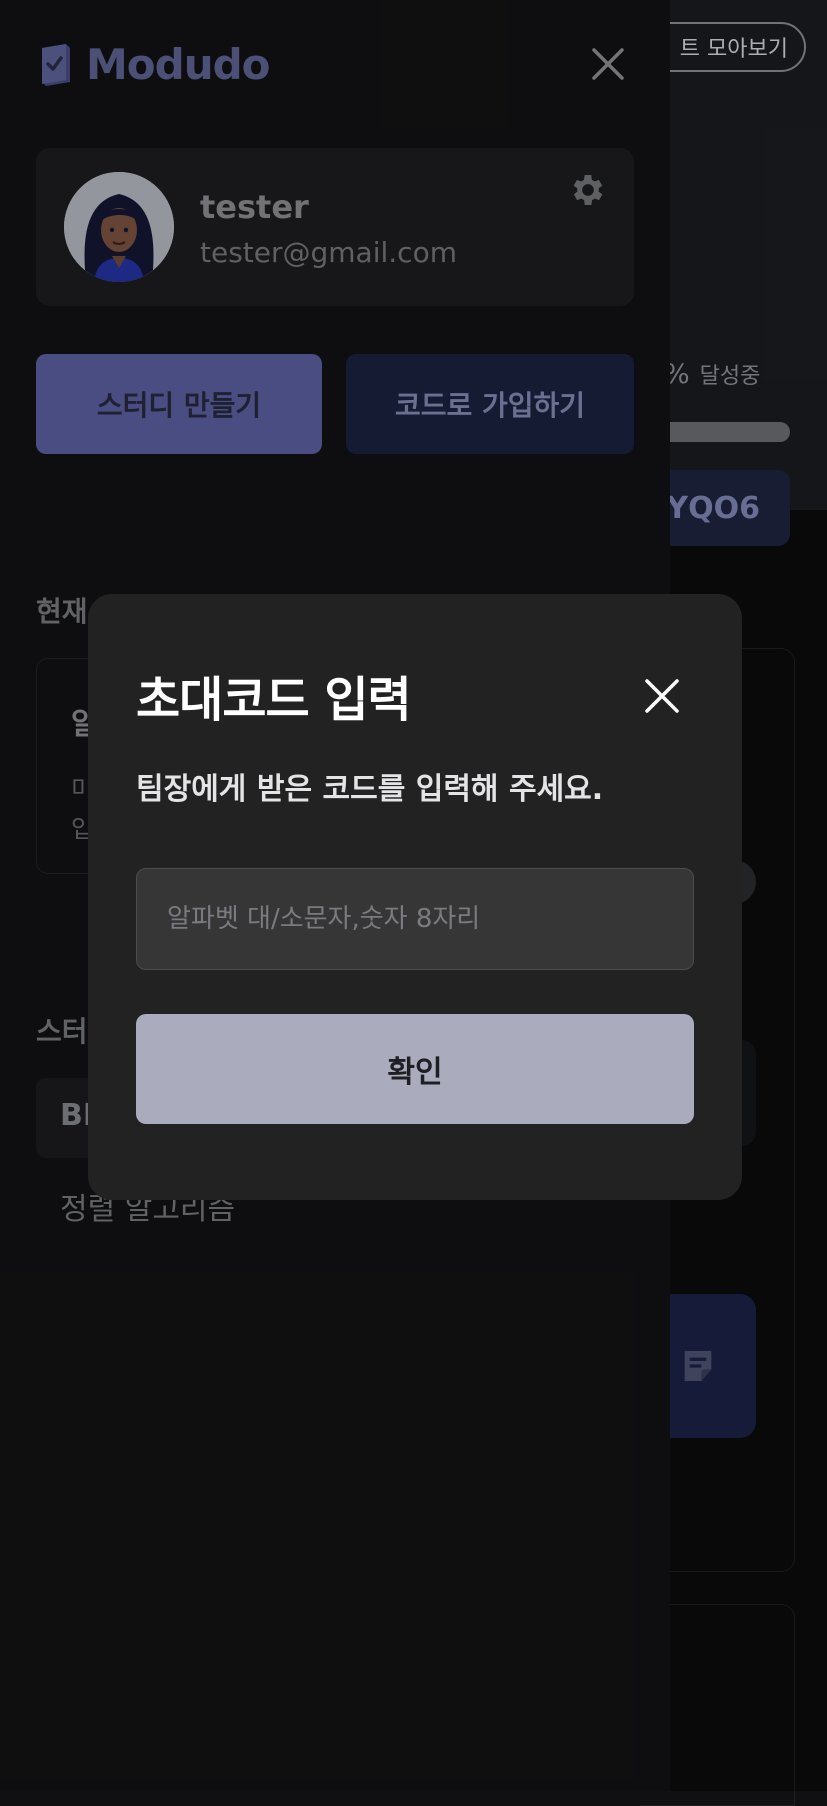 The height and width of the screenshot is (1806, 827). Describe the element at coordinates (662, 696) in the screenshot. I see `close-icon` at that location.